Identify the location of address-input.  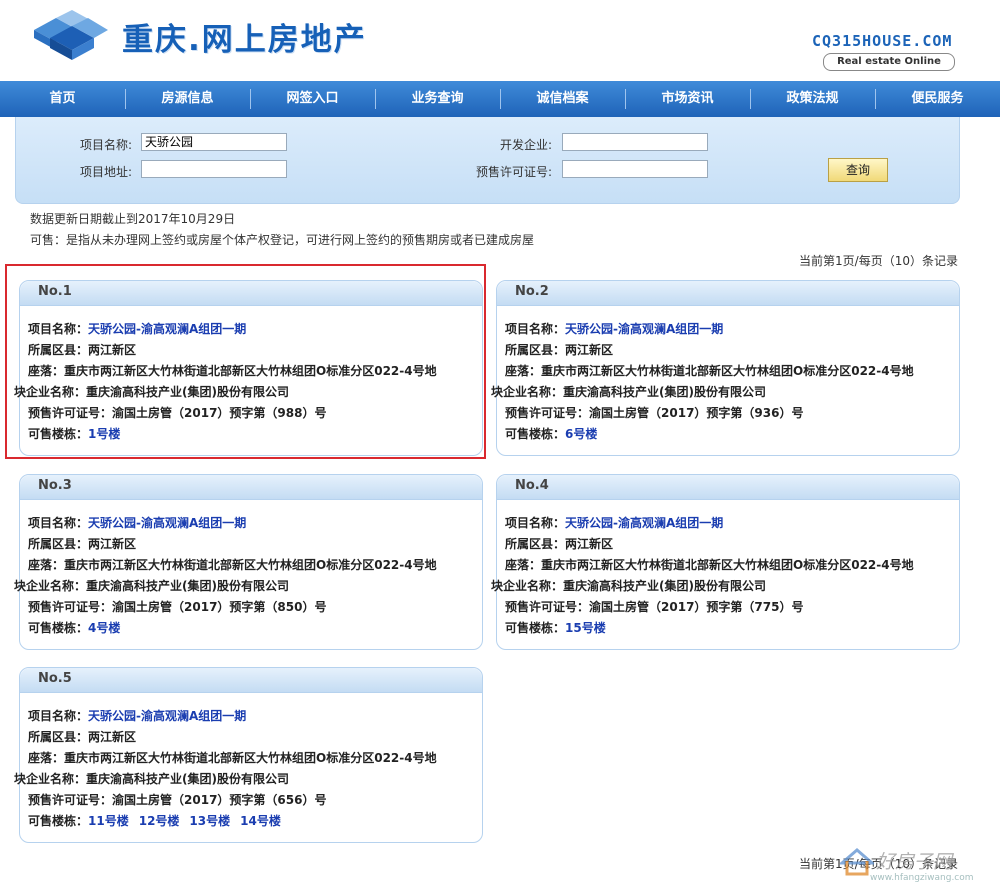
(214, 169).